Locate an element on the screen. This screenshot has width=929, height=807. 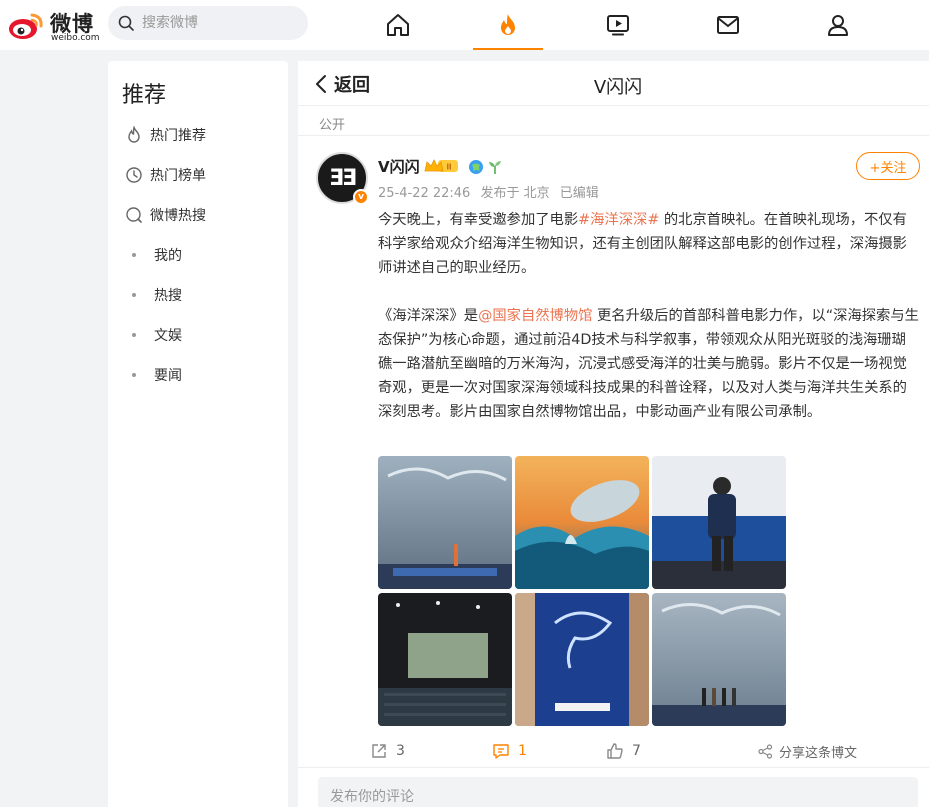
text-span: 今天晚上，有幸受邀参加了电影 is located at coordinates (478, 220).